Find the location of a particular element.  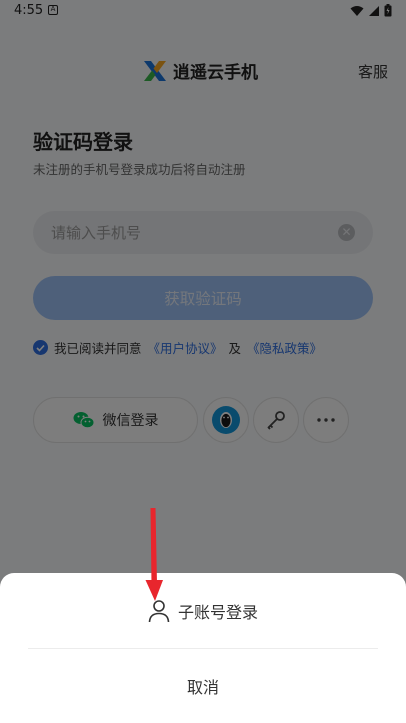

sub-account-login-option: 子账号登录 is located at coordinates (203, 610).